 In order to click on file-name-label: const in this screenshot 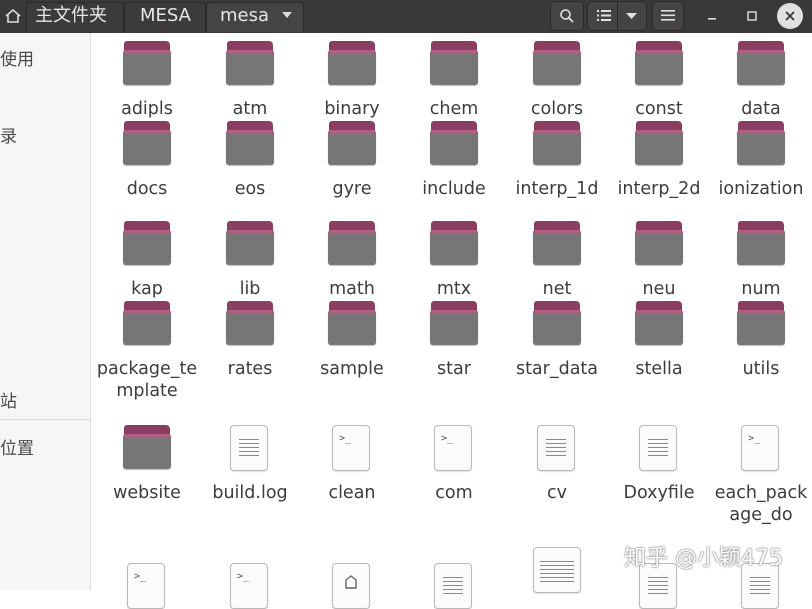, I will do `click(659, 109)`.